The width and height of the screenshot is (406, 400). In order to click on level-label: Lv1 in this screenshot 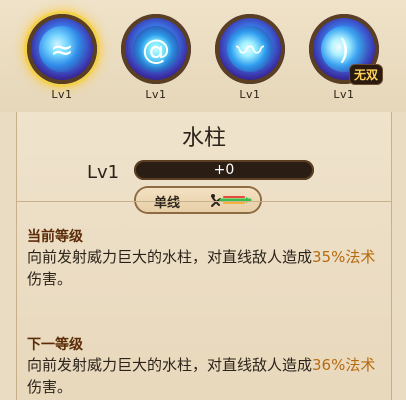, I will do `click(103, 172)`.